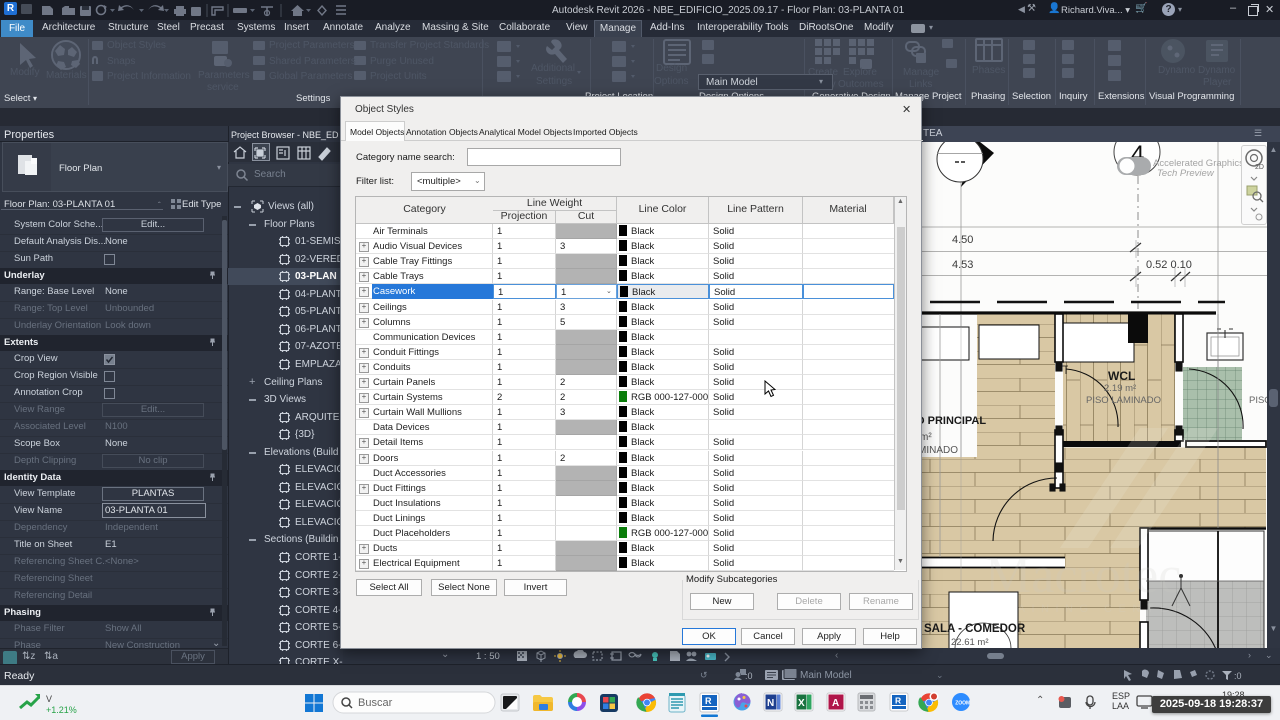 The width and height of the screenshot is (1280, 720). I want to click on svg-text: 2.19 m², so click(1120, 388).